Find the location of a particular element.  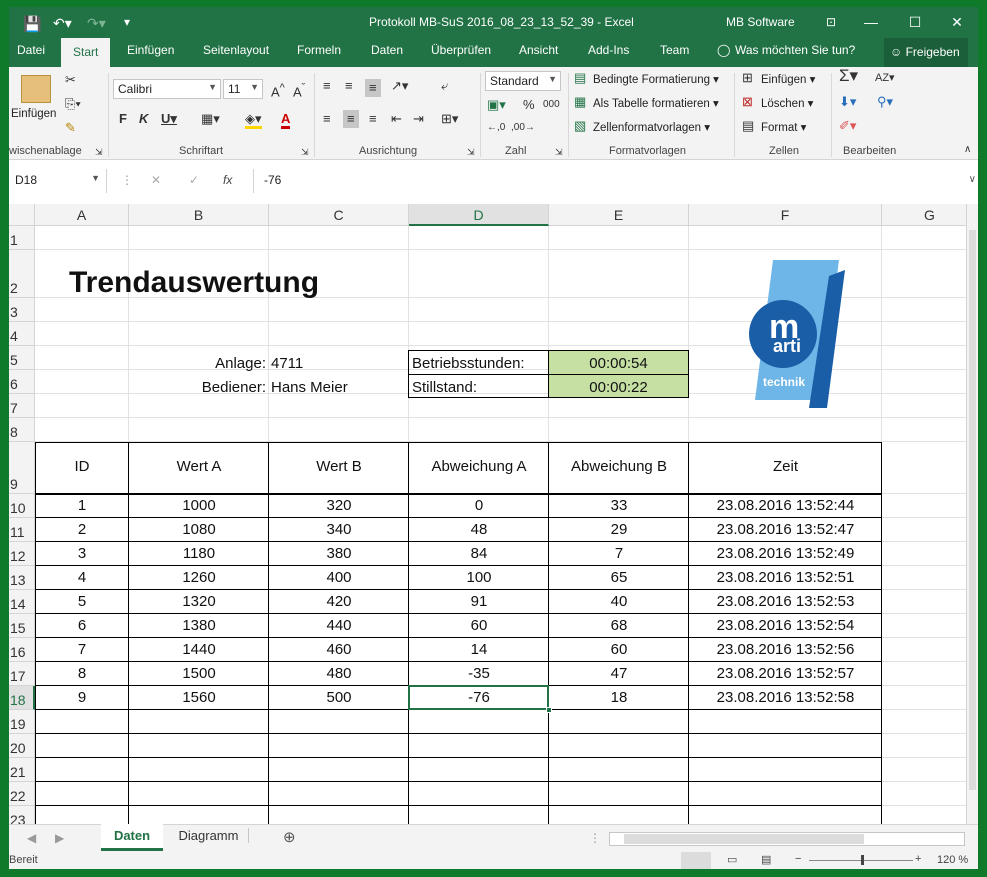

tab-einfuegen: Einfügen is located at coordinates (150, 50).